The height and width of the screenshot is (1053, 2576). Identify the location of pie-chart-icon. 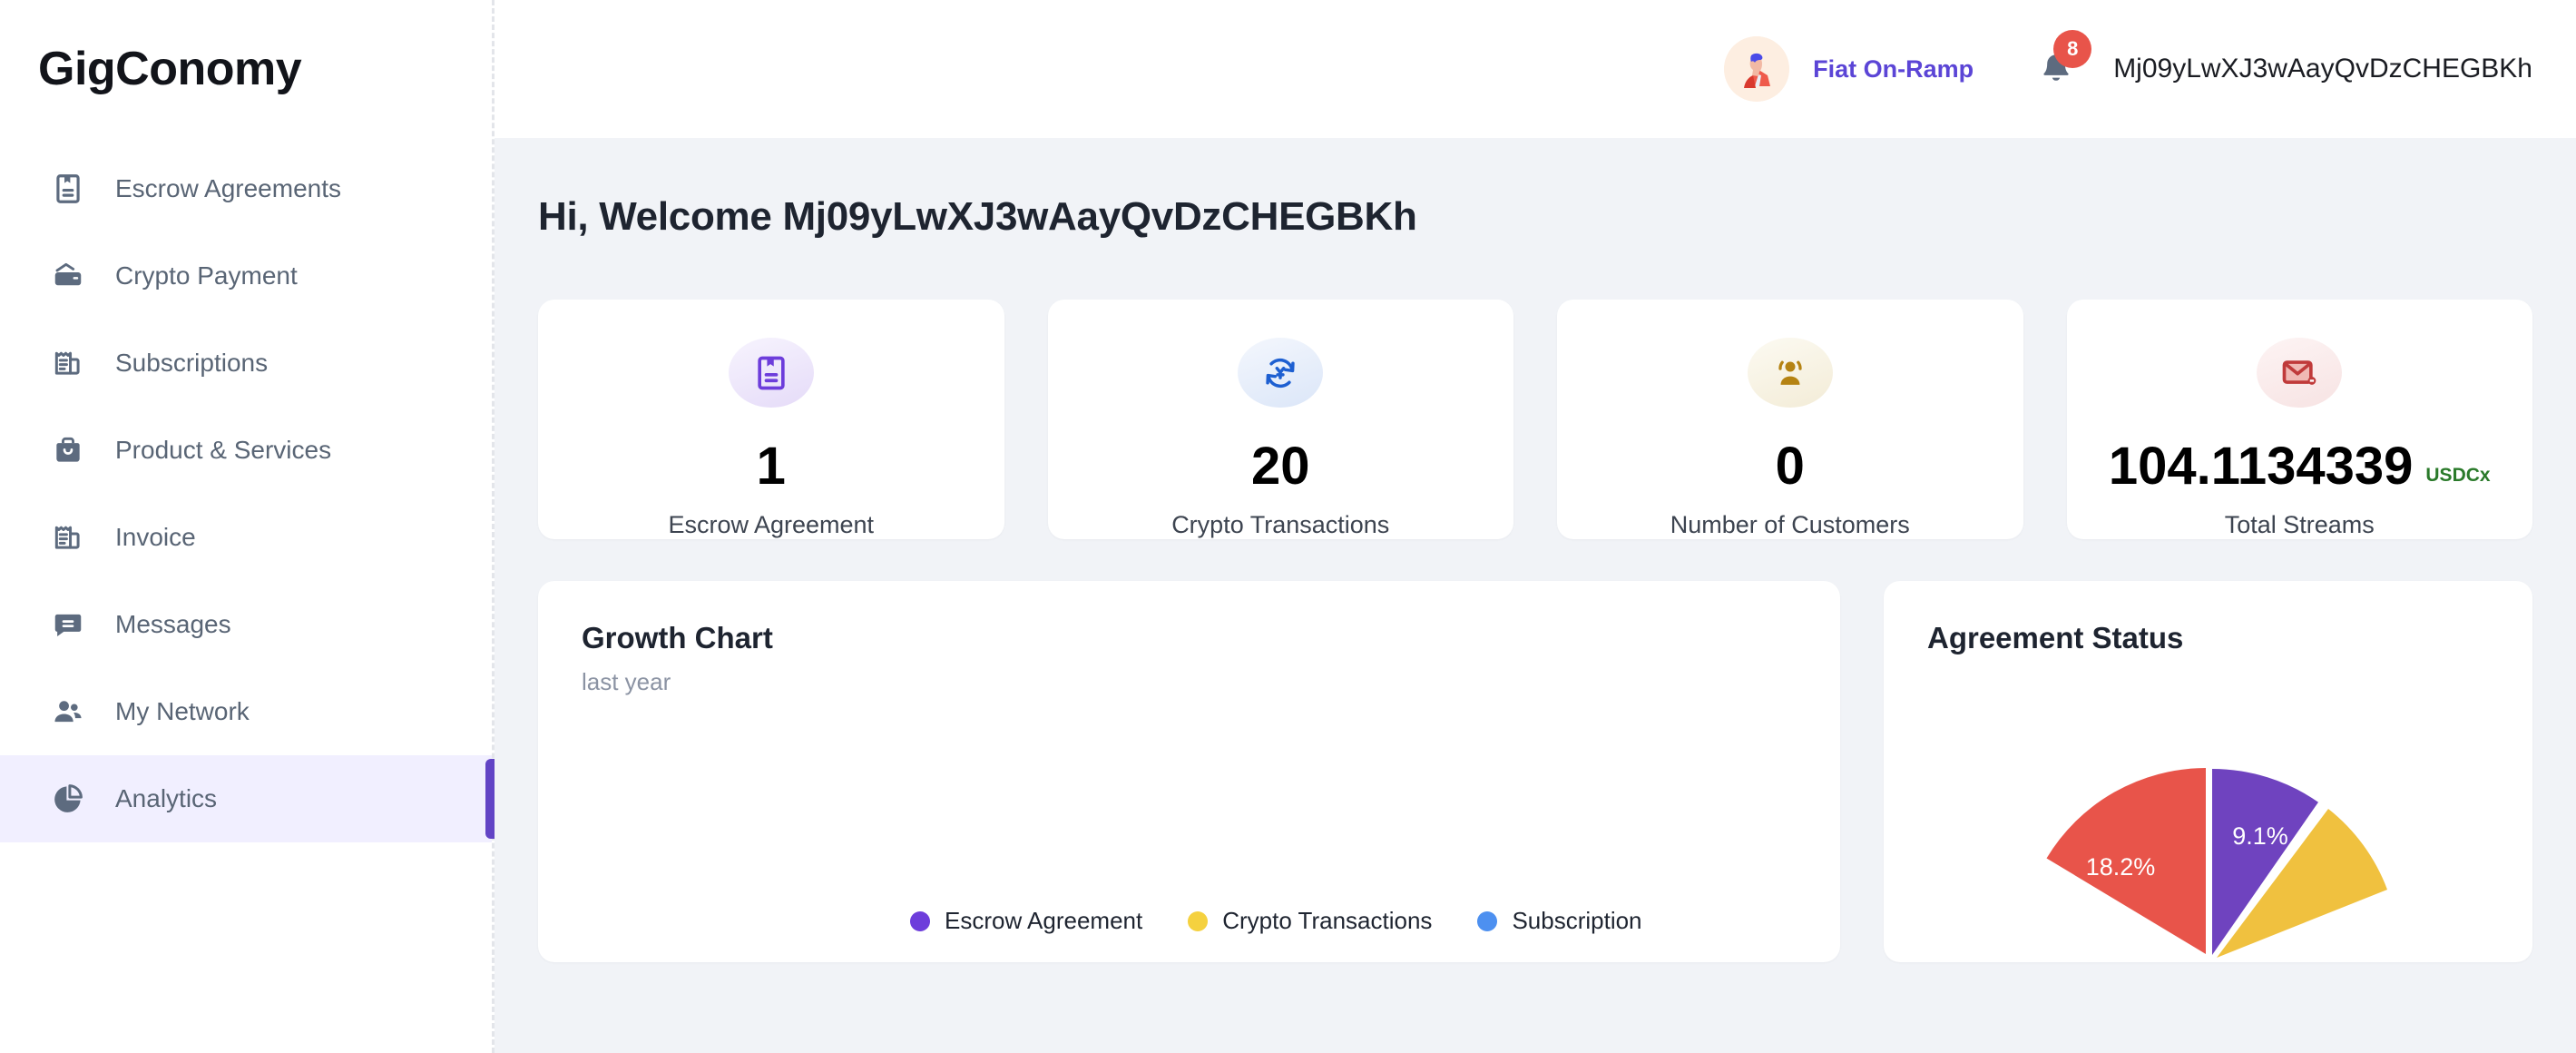
(68, 799).